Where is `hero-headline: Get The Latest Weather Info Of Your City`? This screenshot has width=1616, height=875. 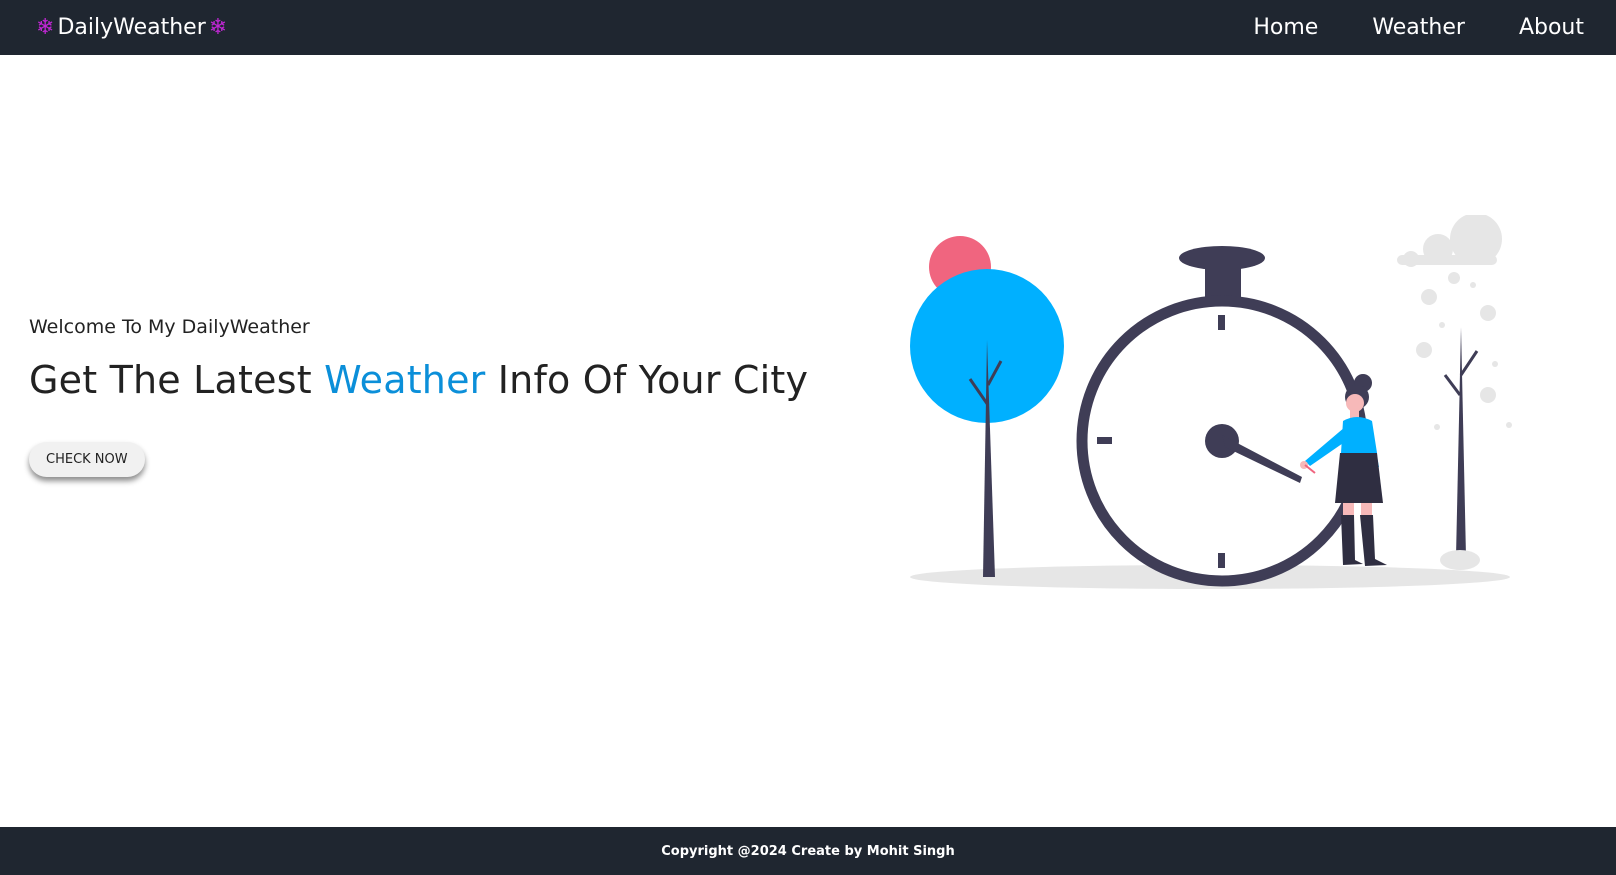
hero-headline: Get The Latest Weather Info Of Your City is located at coordinates (418, 380).